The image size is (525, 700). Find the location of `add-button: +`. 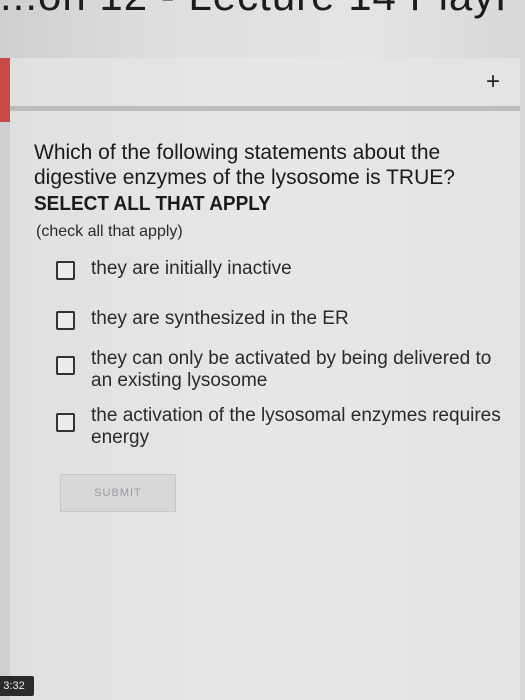

add-button: + is located at coordinates (493, 82).